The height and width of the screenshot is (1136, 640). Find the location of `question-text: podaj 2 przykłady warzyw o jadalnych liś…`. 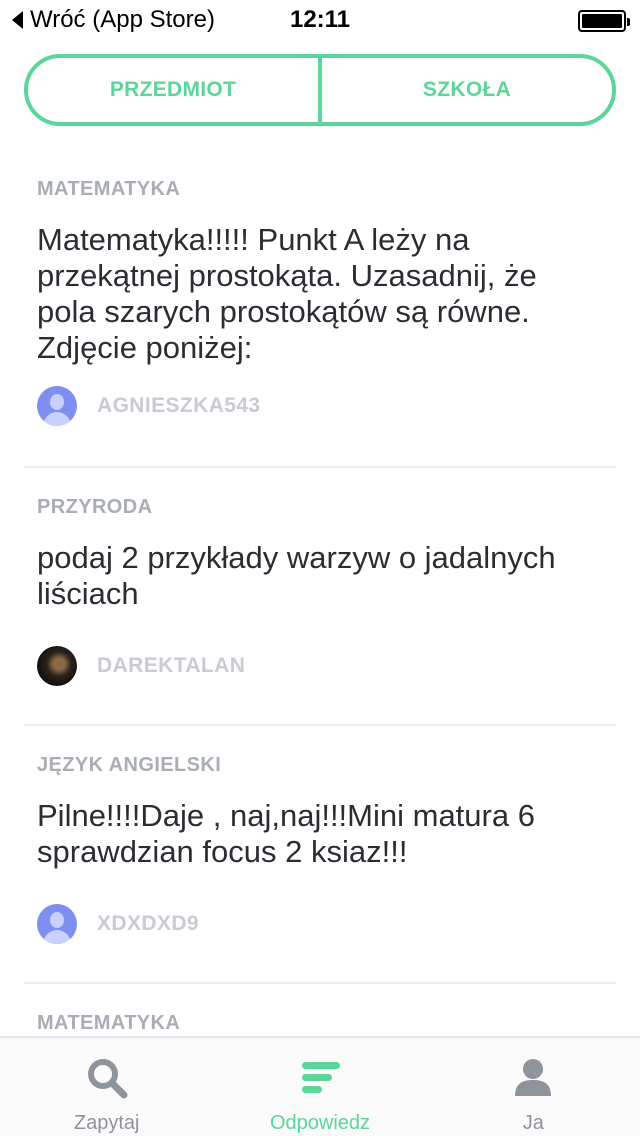

question-text: podaj 2 przykłady warzyw o jadalnych liś… is located at coordinates (317, 576).